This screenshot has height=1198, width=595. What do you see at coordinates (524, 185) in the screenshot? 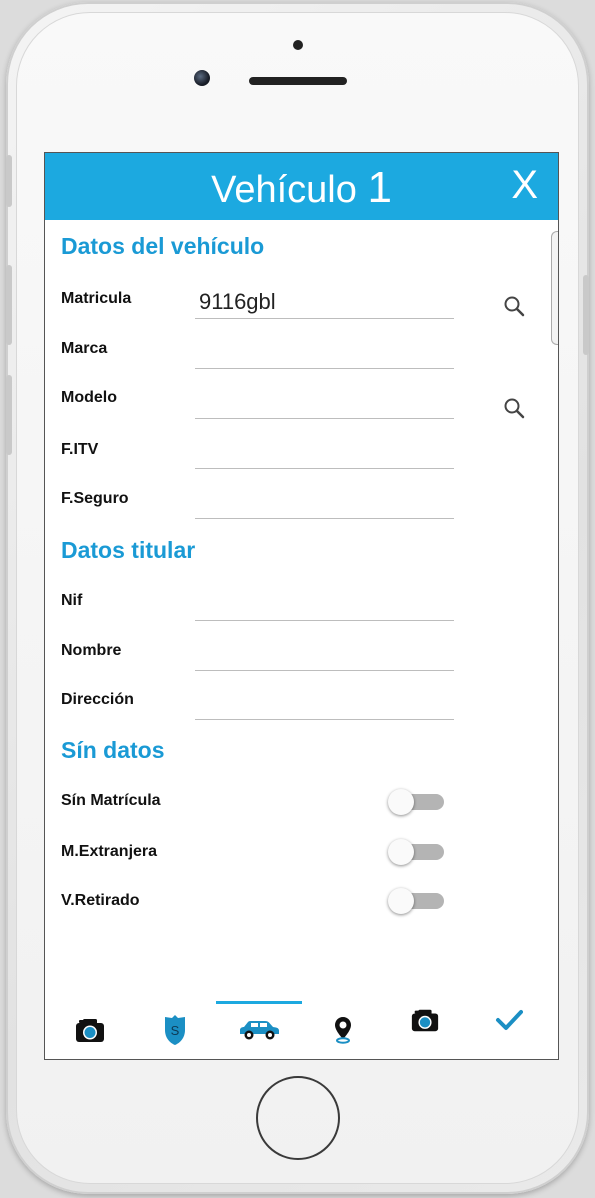
I see `close-button: X` at bounding box center [524, 185].